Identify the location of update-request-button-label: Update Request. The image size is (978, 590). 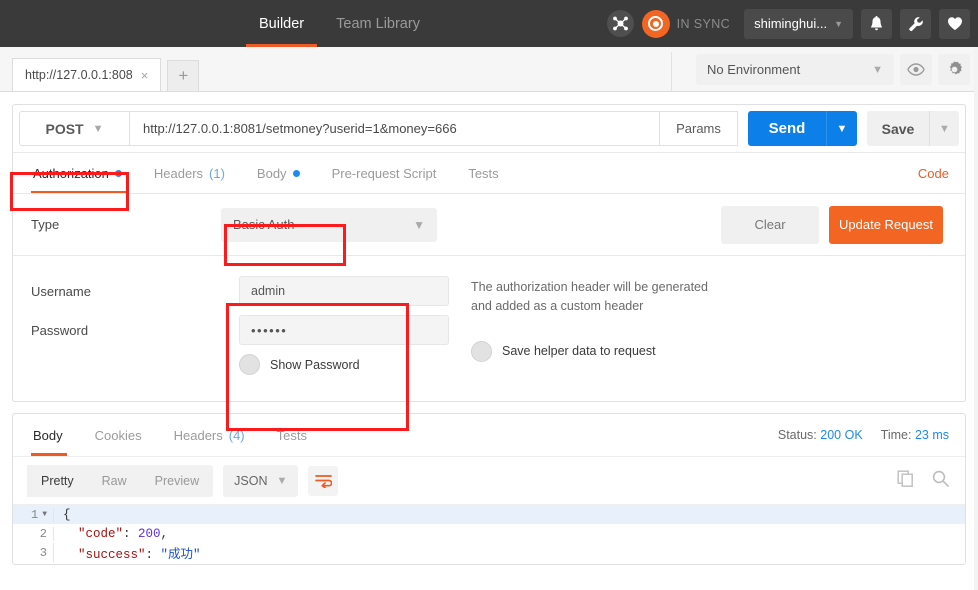
(886, 224).